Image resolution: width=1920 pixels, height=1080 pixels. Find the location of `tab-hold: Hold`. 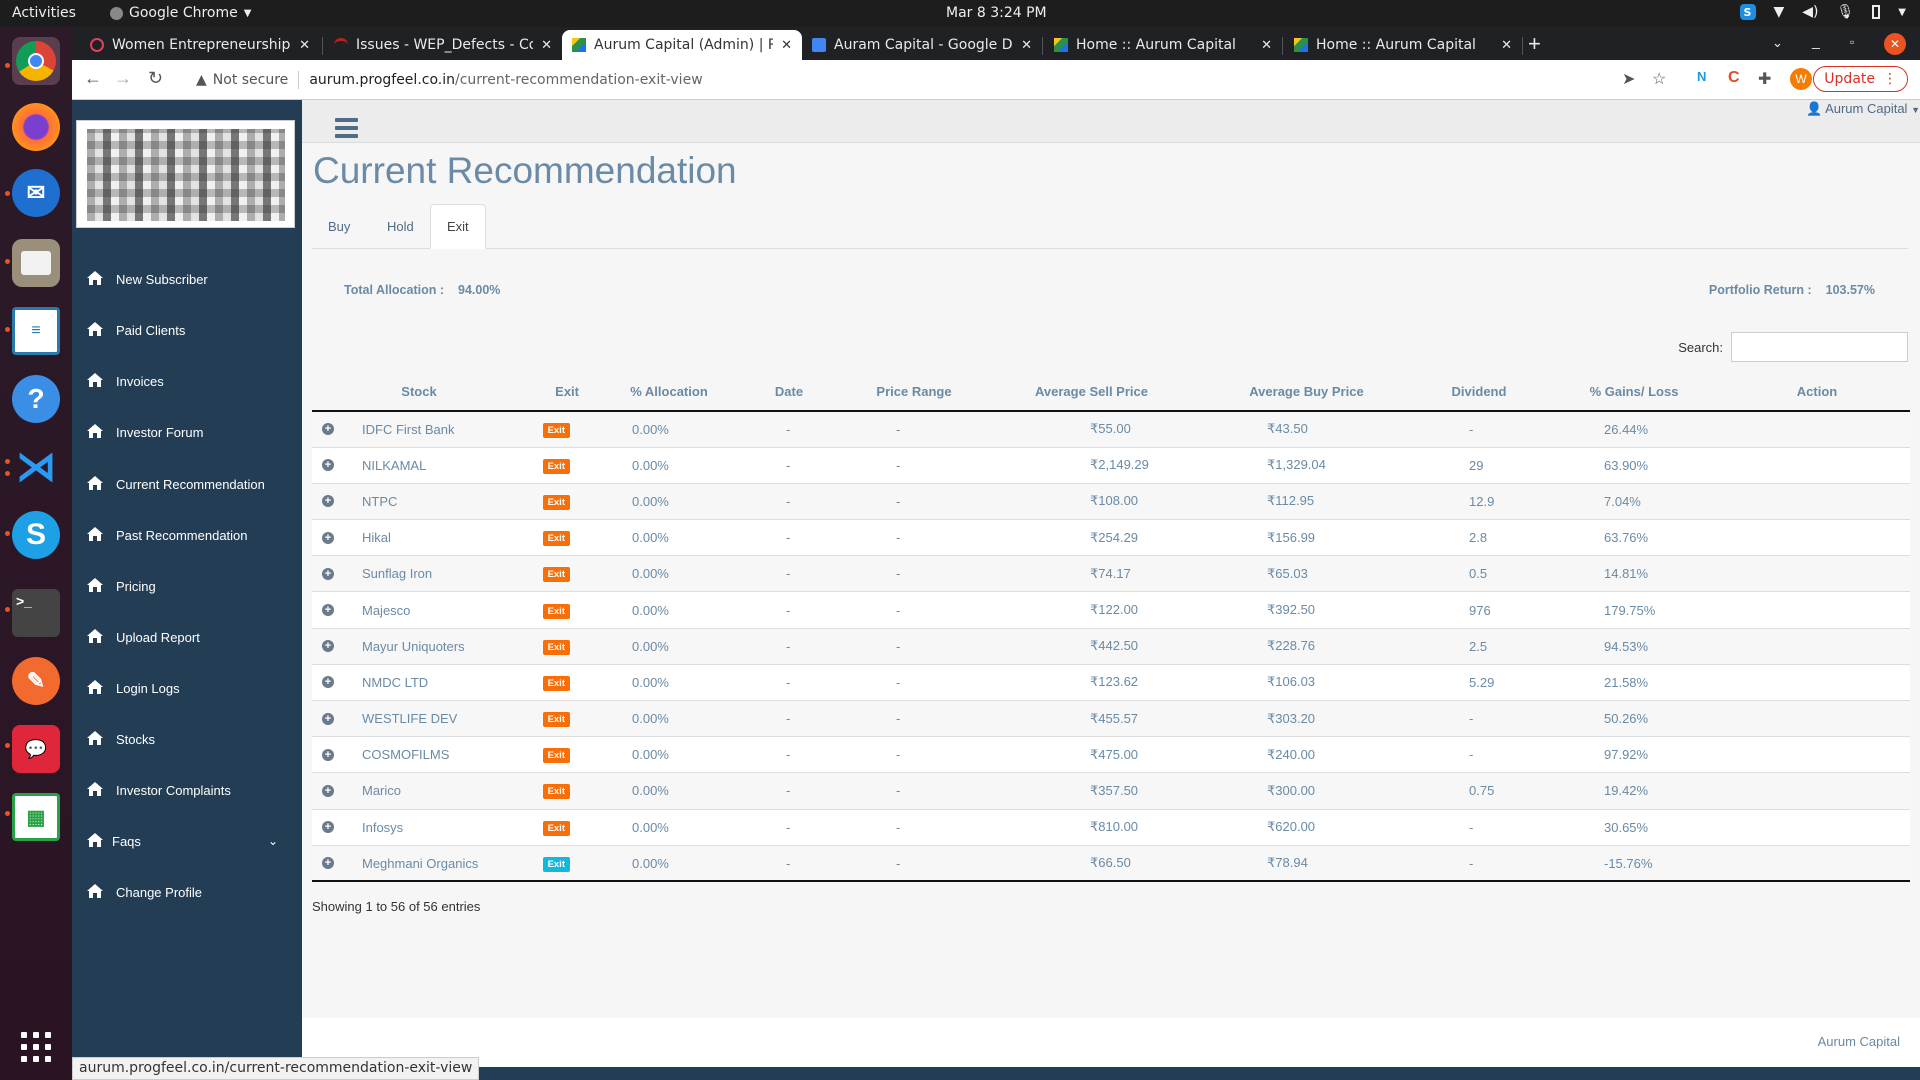

tab-hold: Hold is located at coordinates (400, 226).